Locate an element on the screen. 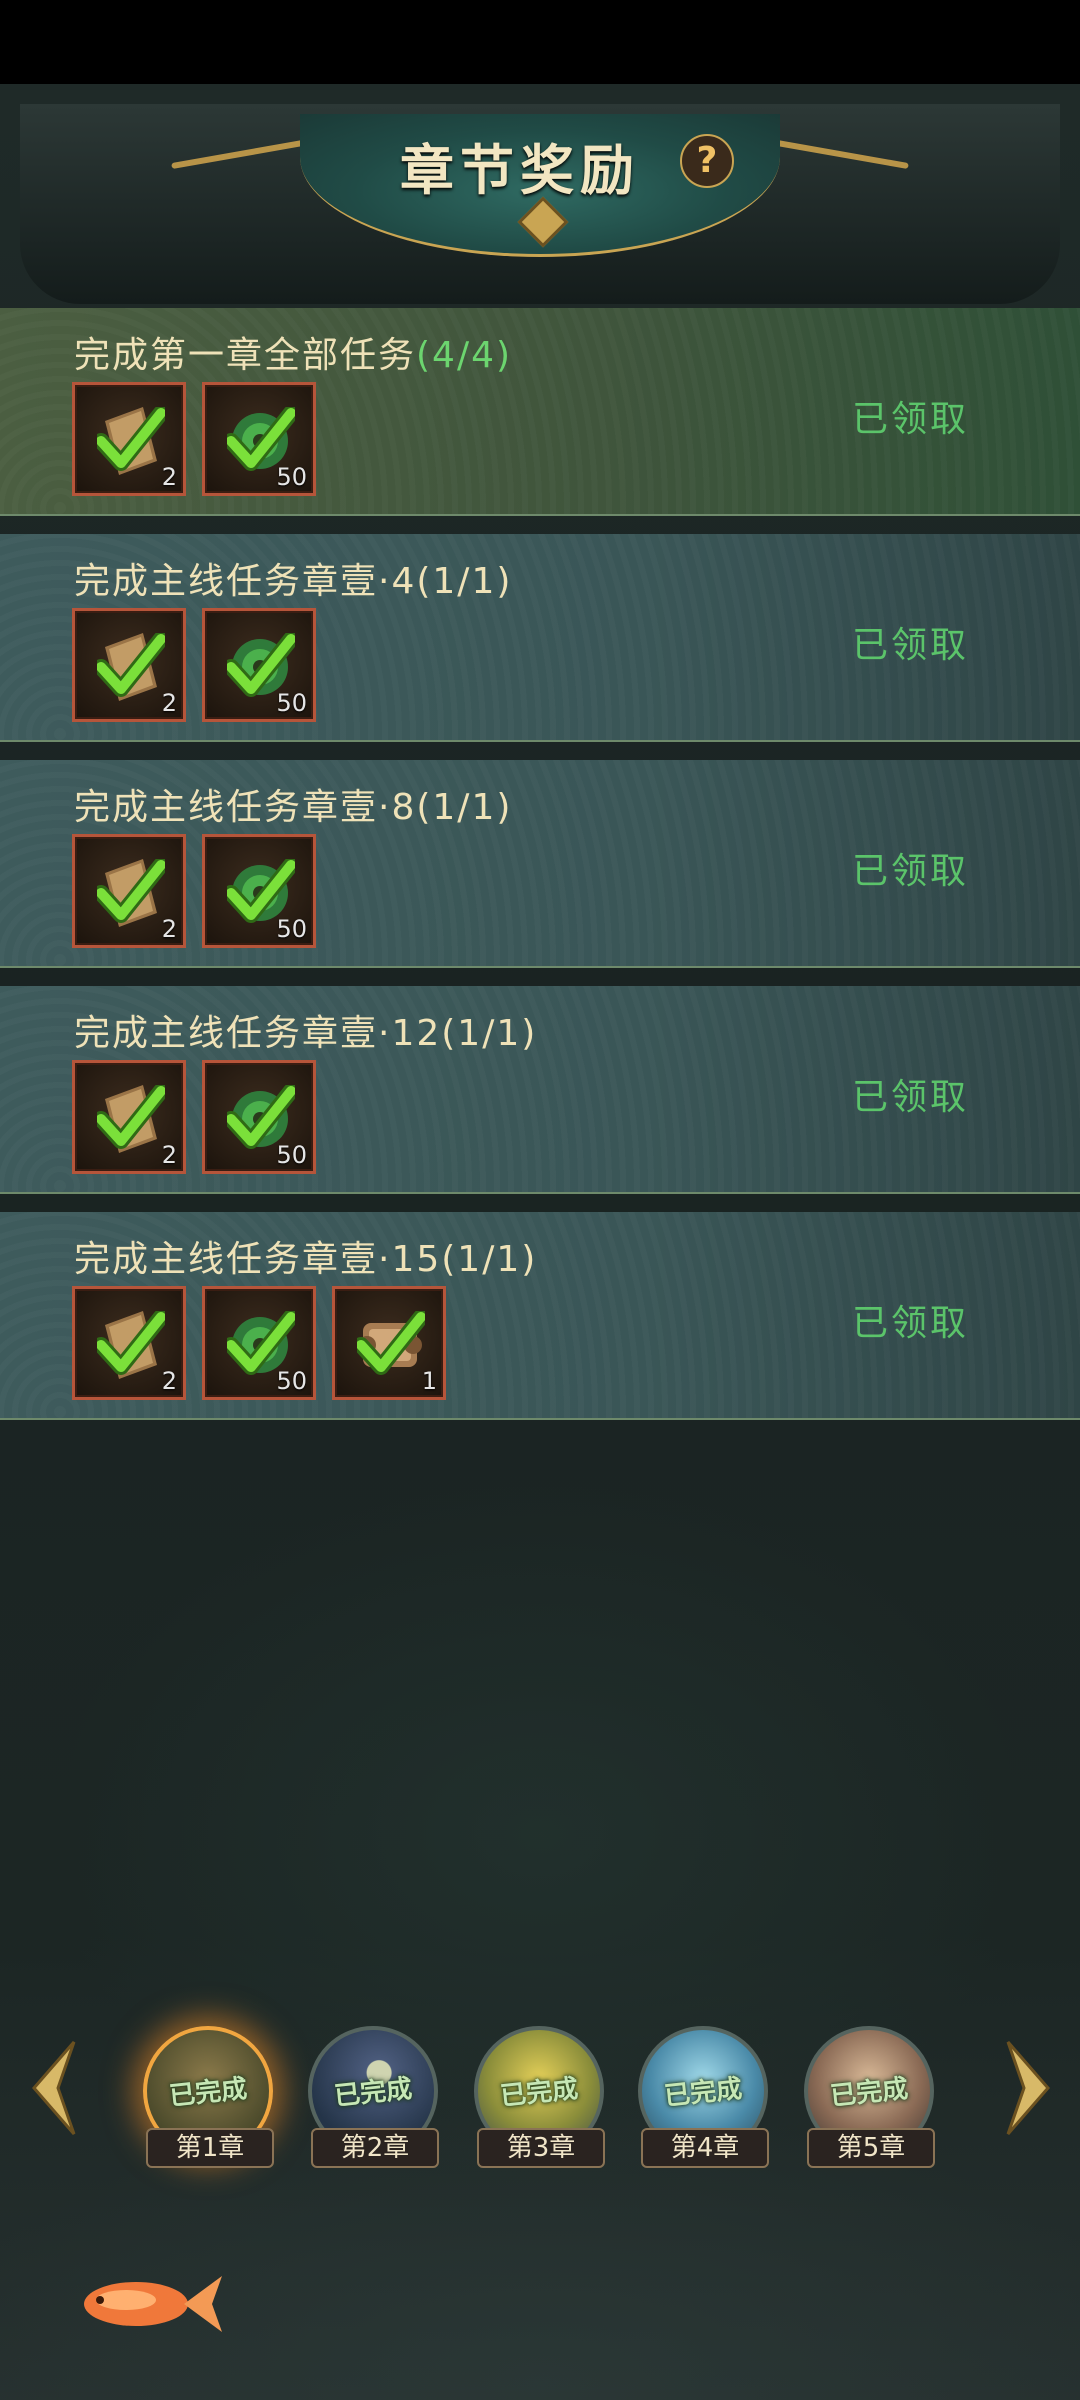 Image resolution: width=1080 pixels, height=2400 pixels. row-title: 完成主线任务章壹·4(1/1) is located at coordinates (293, 578).